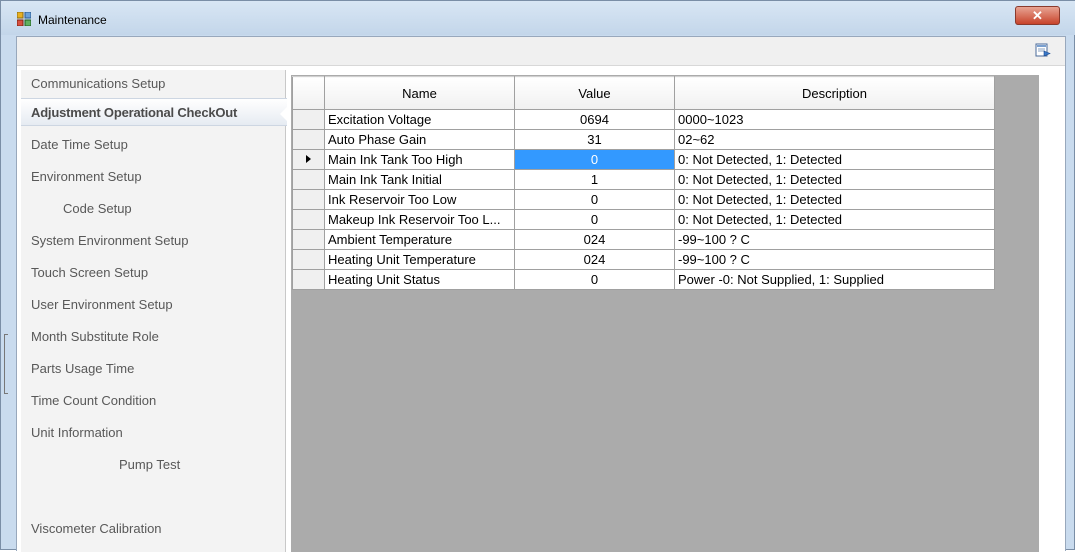  I want to click on column-header-name: Name, so click(419, 93).